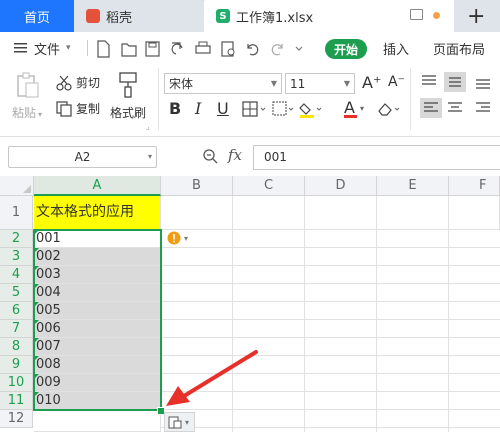 This screenshot has width=500, height=432. Describe the element at coordinates (474, 186) in the screenshot. I see `column-header-f: F` at that location.